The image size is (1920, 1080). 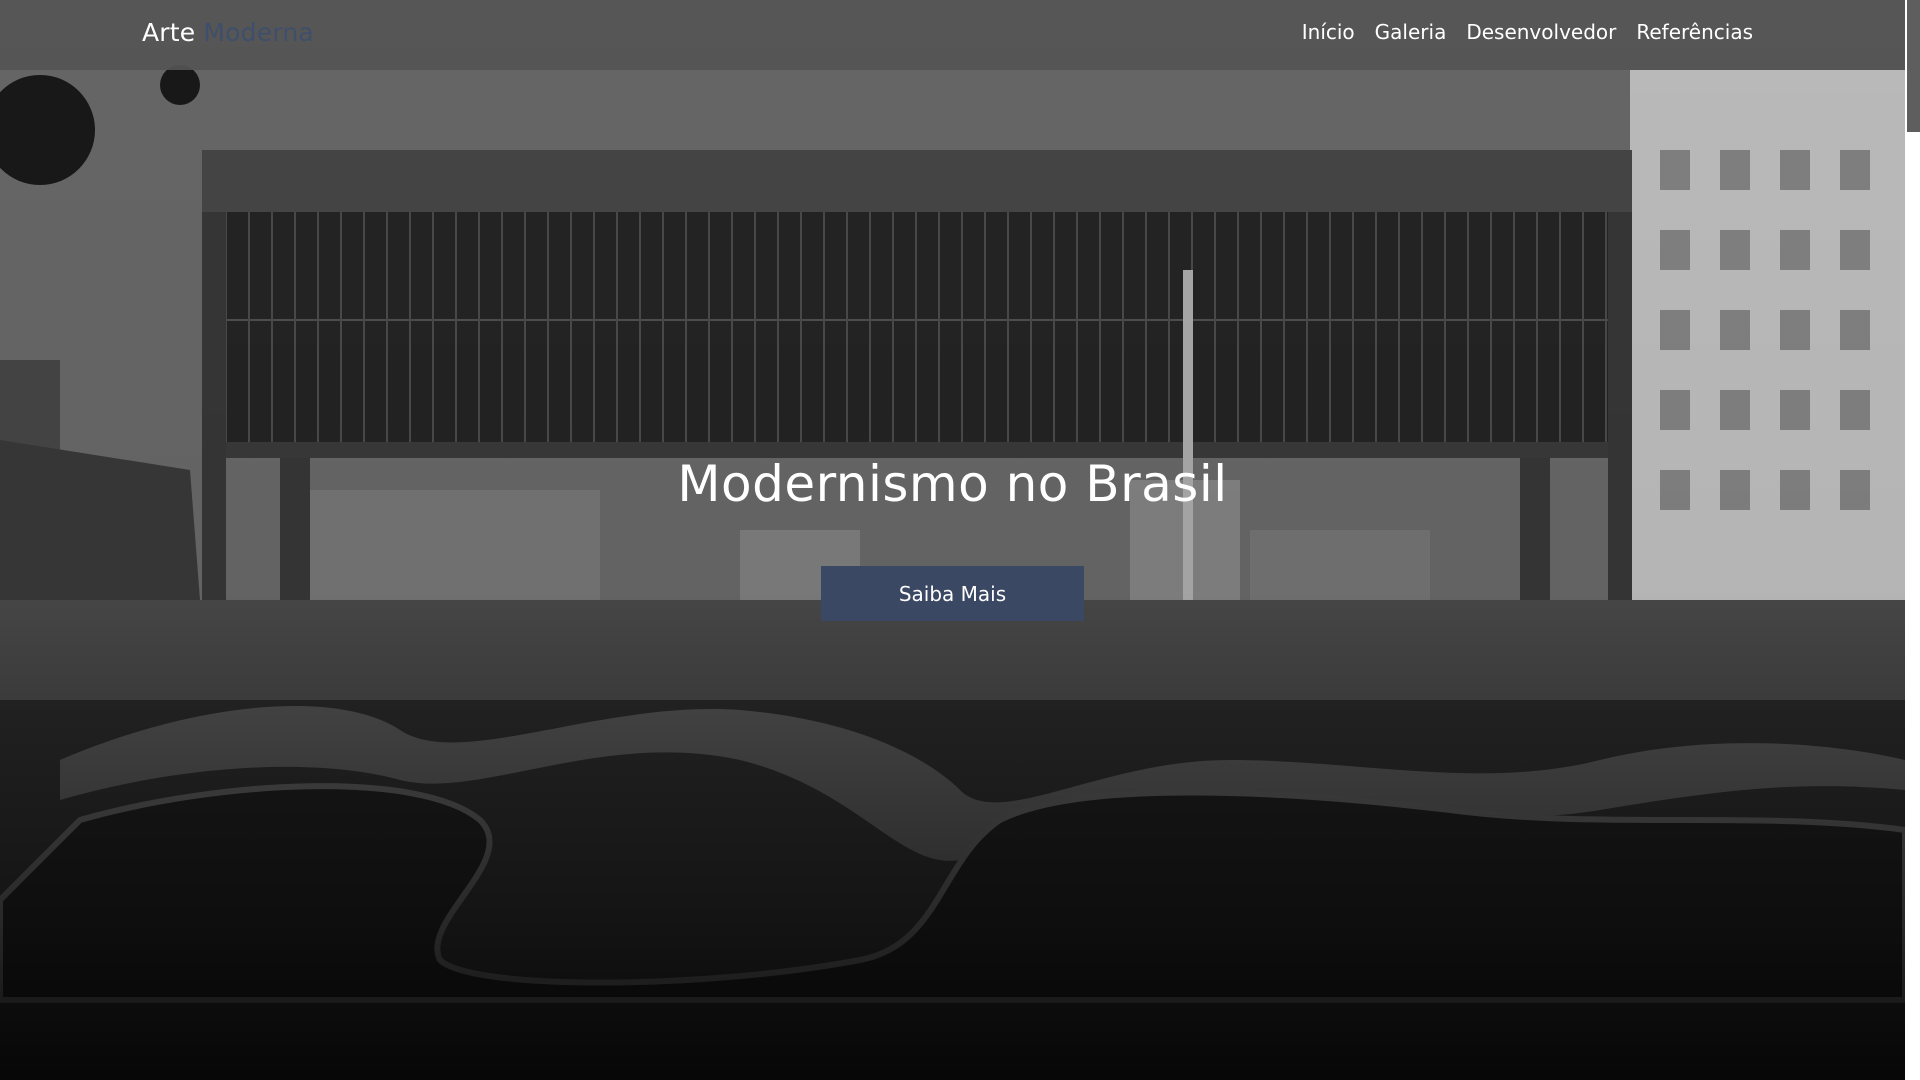 I want to click on nav-link-referencias: Referências, so click(x=1694, y=32).